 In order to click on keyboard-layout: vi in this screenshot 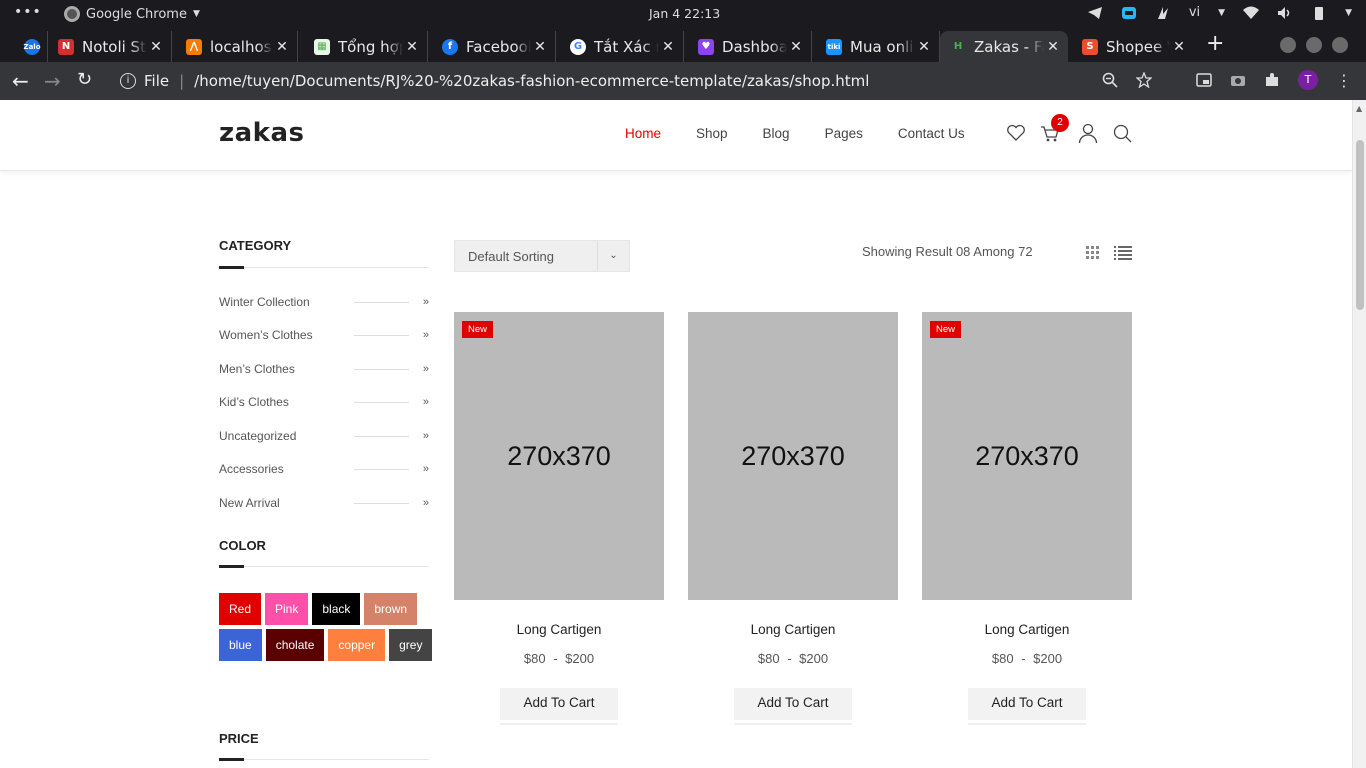, I will do `click(1194, 12)`.